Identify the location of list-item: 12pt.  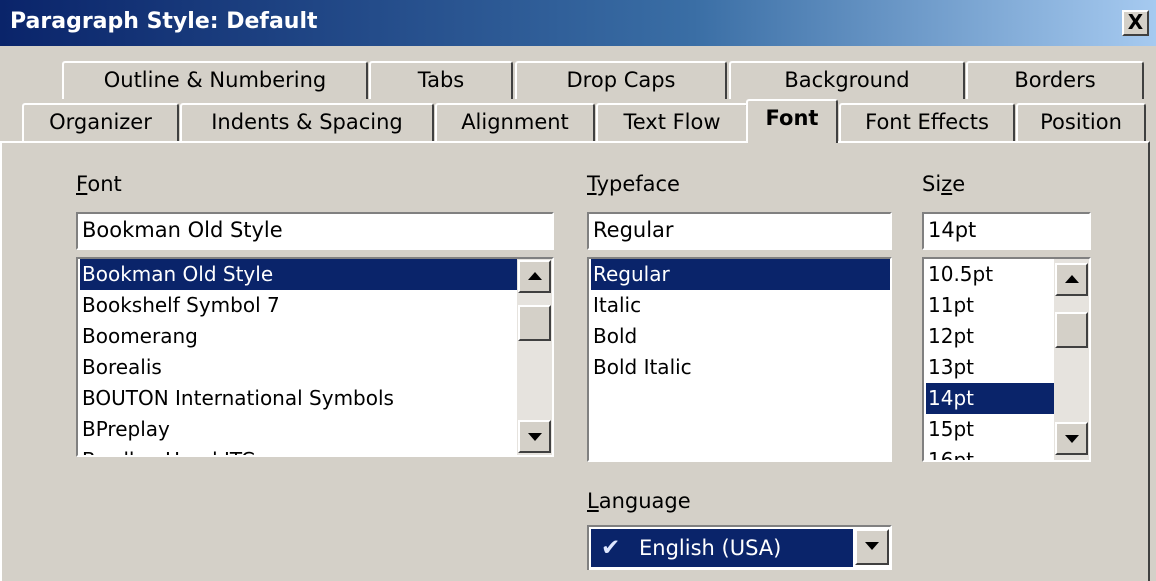
(950, 336).